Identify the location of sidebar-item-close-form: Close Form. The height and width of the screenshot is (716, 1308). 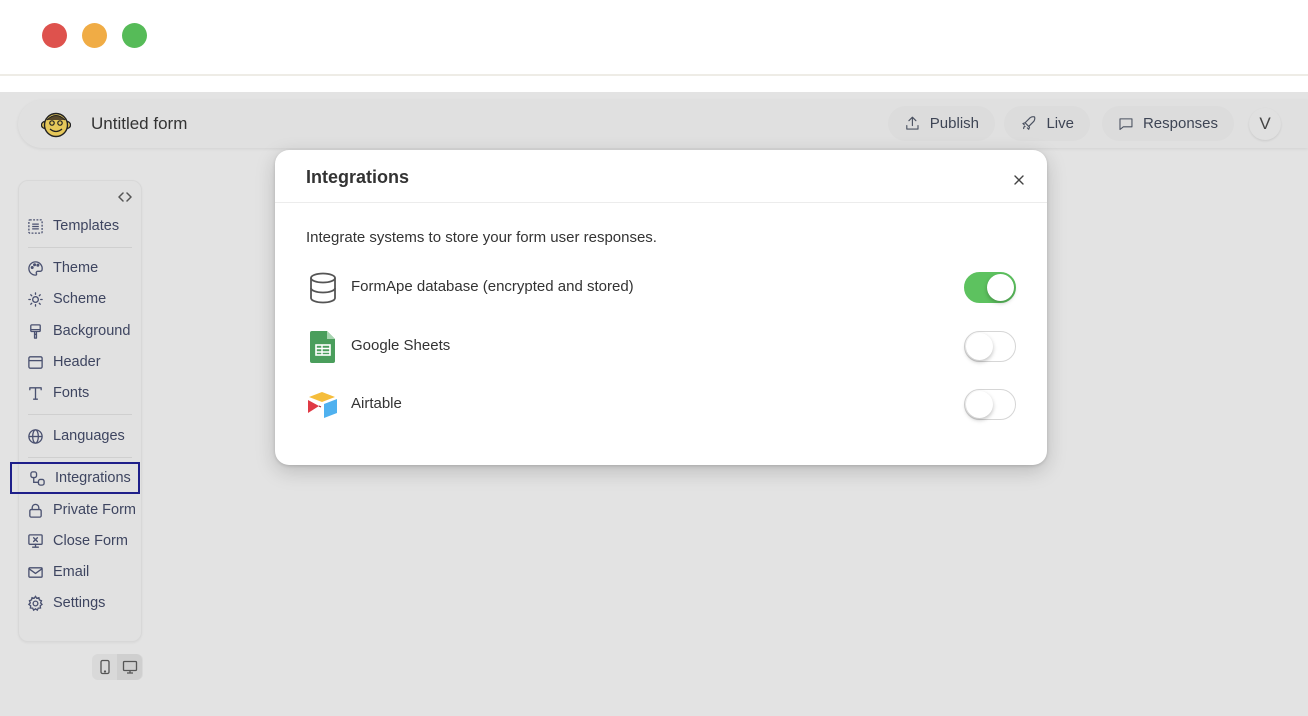
(77, 541).